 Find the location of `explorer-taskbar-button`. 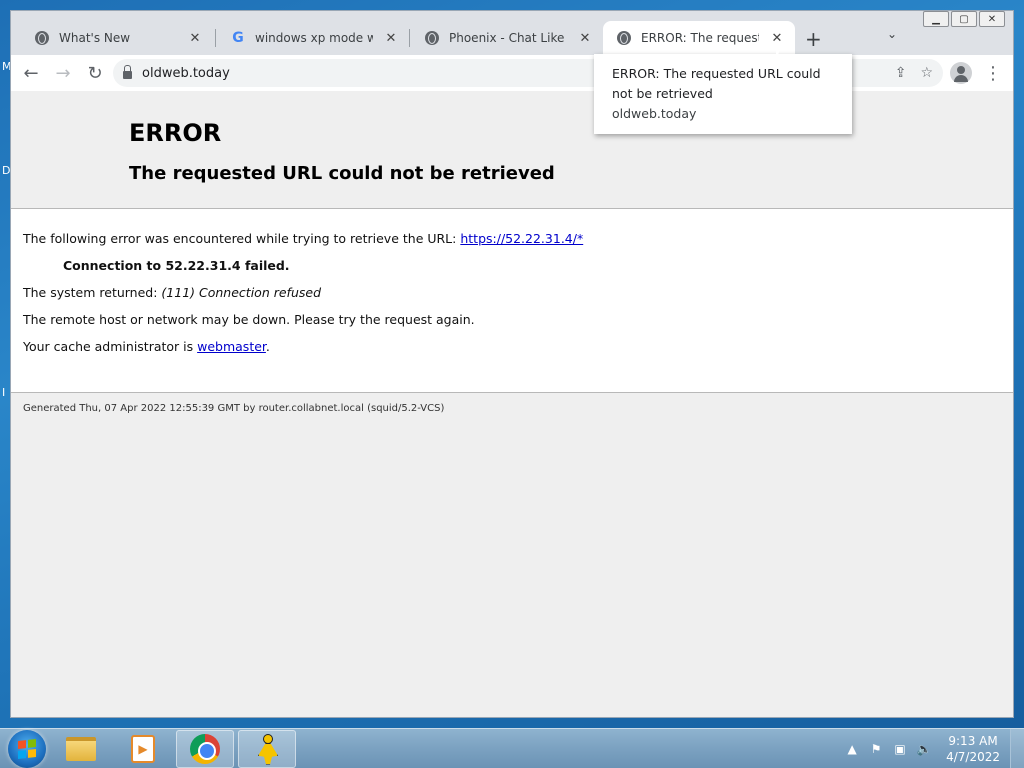

explorer-taskbar-button is located at coordinates (81, 749).